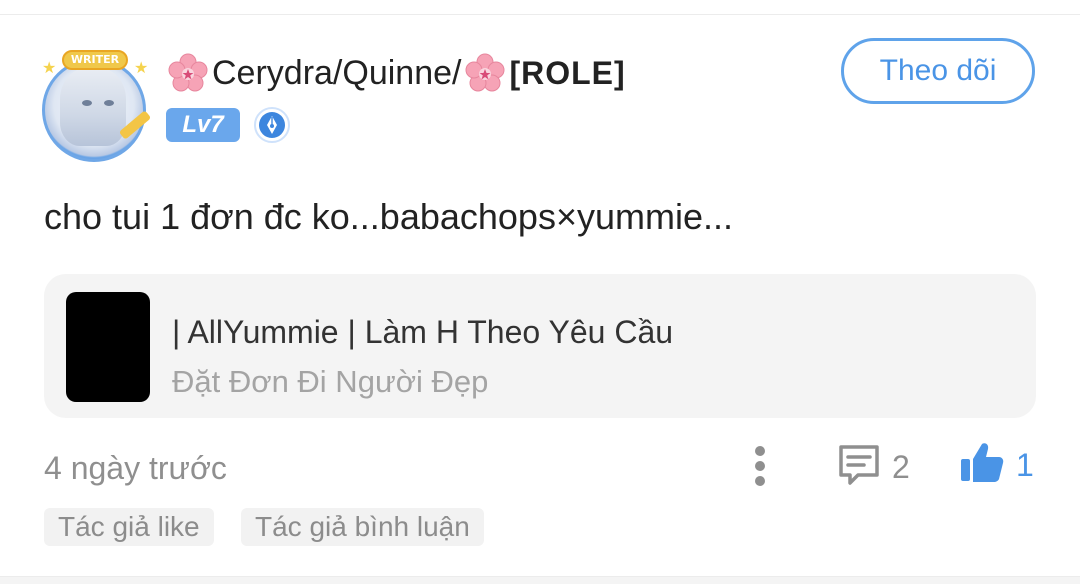 Image resolution: width=1080 pixels, height=584 pixels. What do you see at coordinates (87, 103) in the screenshot?
I see `avatar-eye-left` at bounding box center [87, 103].